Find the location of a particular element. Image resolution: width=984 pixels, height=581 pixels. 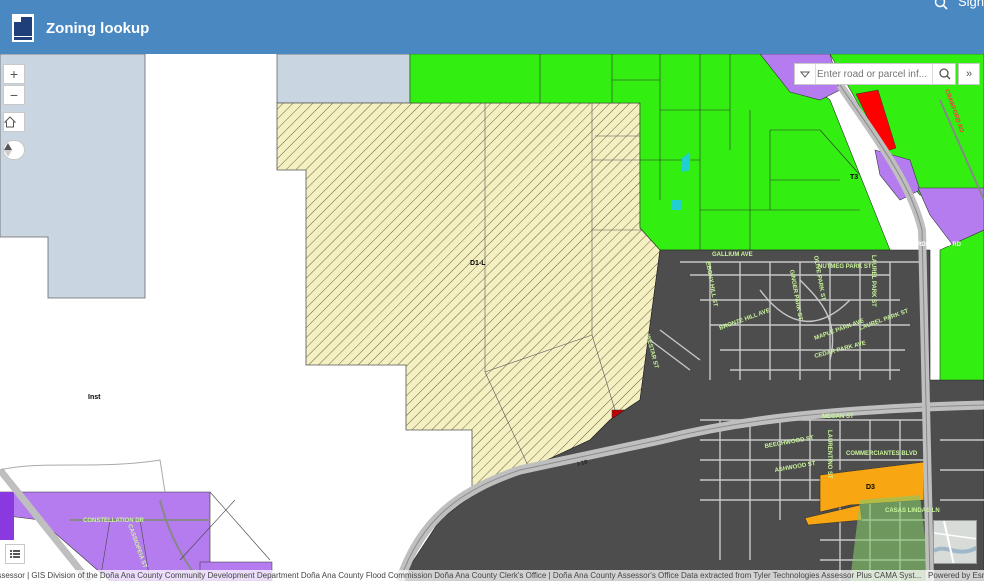

street-label-gallium: GALLIUM AVE is located at coordinates (732, 255).